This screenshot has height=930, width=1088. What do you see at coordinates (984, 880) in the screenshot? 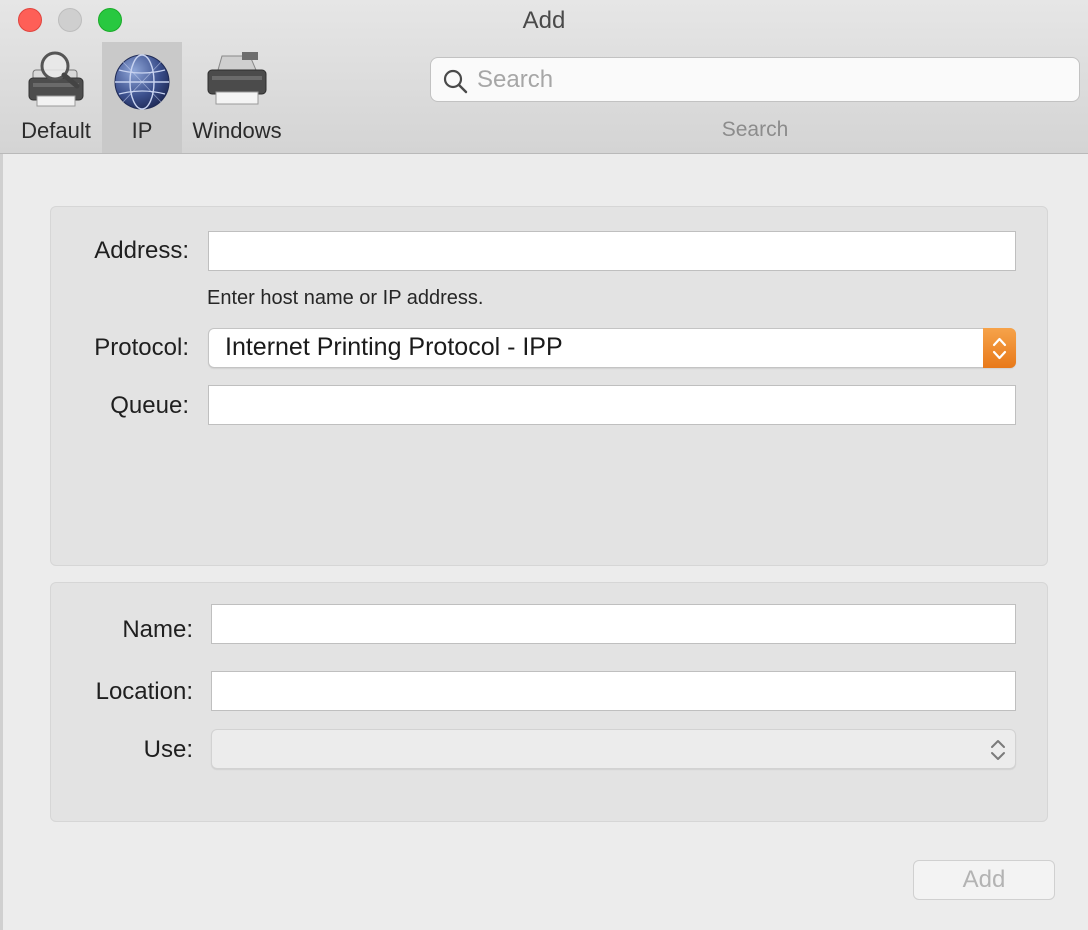
I see `add-button: Add` at bounding box center [984, 880].